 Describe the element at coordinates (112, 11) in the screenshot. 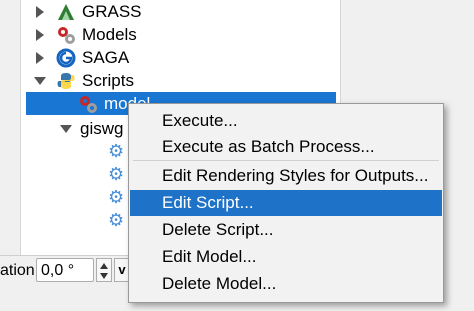

I see `tree-item-label: GRASS` at that location.